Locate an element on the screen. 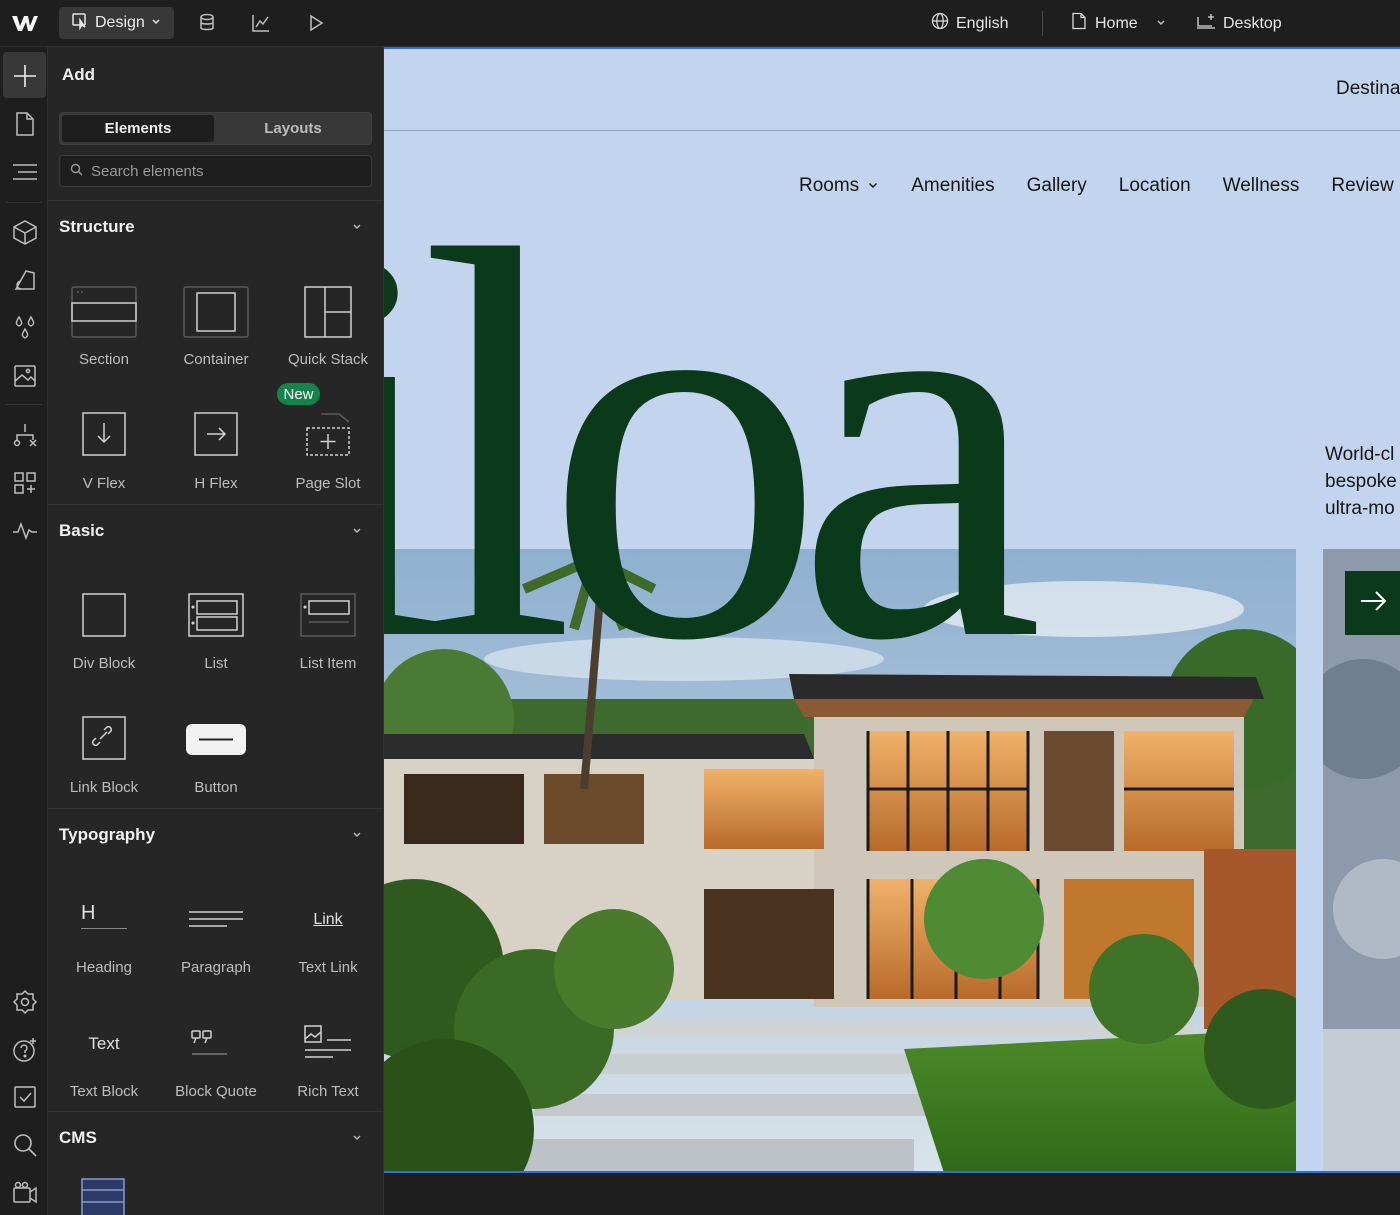  section-title: Basic is located at coordinates (82, 530).